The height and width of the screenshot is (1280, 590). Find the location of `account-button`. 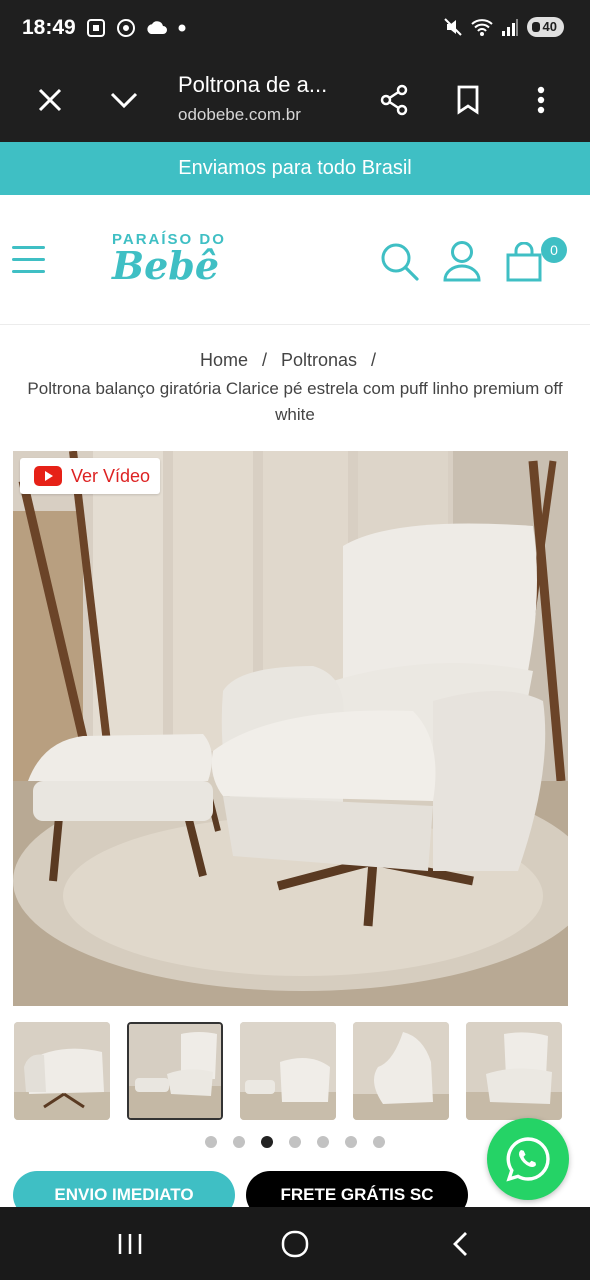

account-button is located at coordinates (462, 261).